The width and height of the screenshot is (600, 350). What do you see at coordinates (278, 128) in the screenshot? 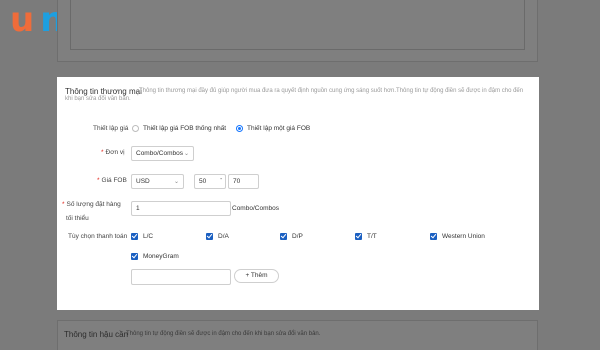
I see `radio-single-fob-label: Thiết lập một giá FOB` at bounding box center [278, 128].